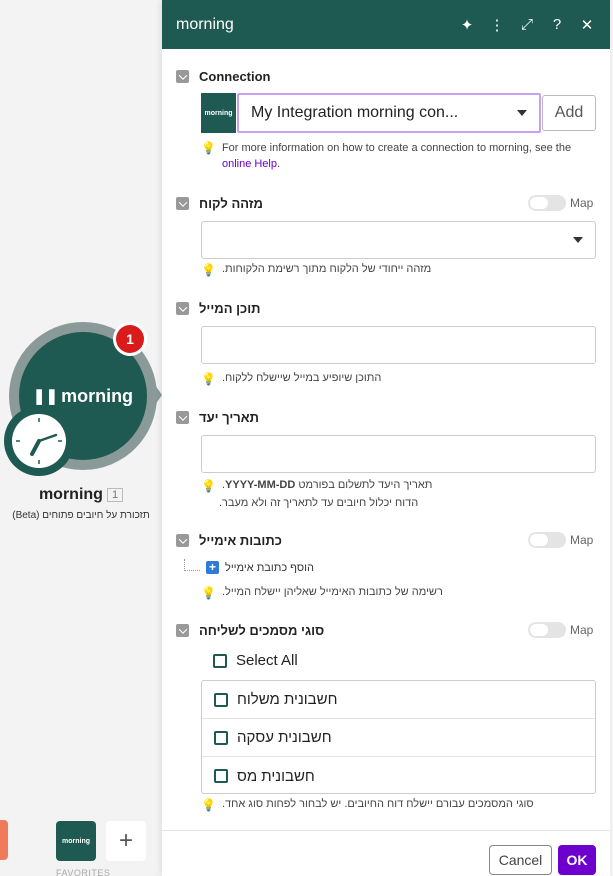 This screenshot has width=613, height=876. What do you see at coordinates (219, 203) in the screenshot?
I see `customer-id-label: מזהה לקוח` at bounding box center [219, 203].